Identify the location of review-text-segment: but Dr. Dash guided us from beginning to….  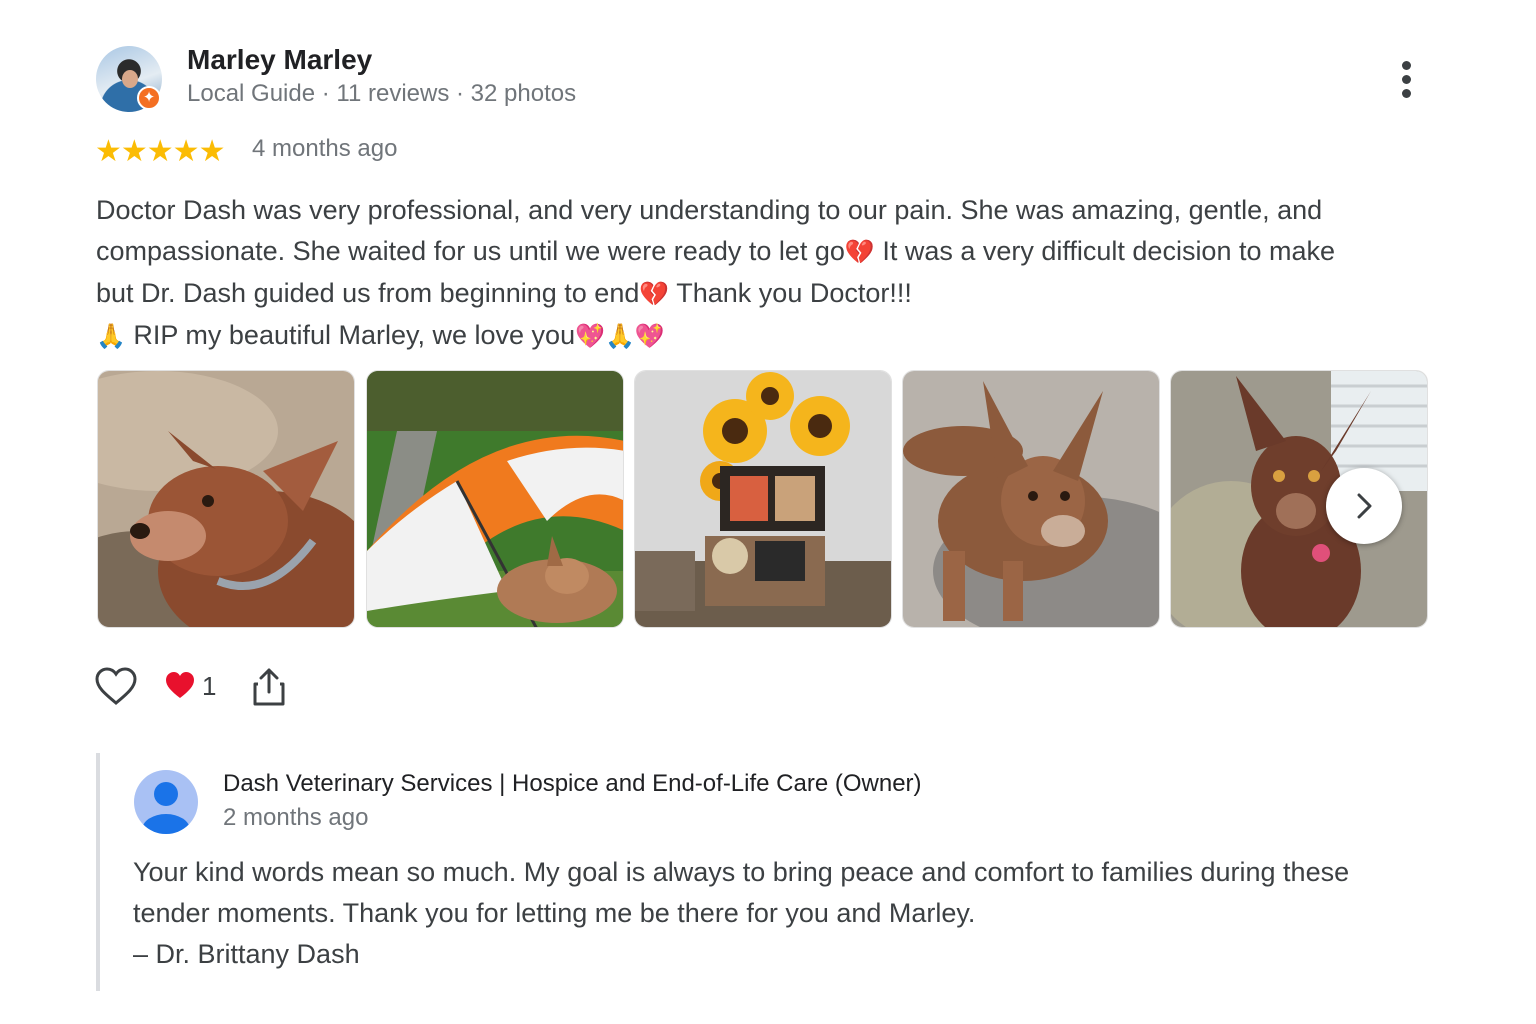
(368, 293).